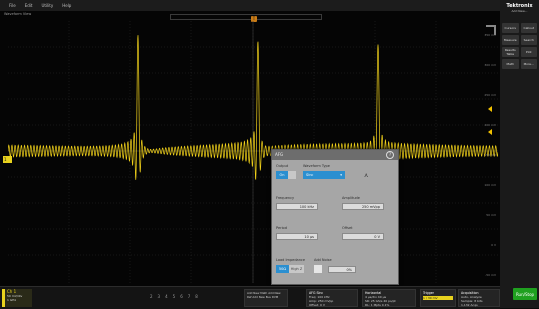 This screenshot has height=309, width=539. I want to click on amplitude-label: Amplitude, so click(351, 198).